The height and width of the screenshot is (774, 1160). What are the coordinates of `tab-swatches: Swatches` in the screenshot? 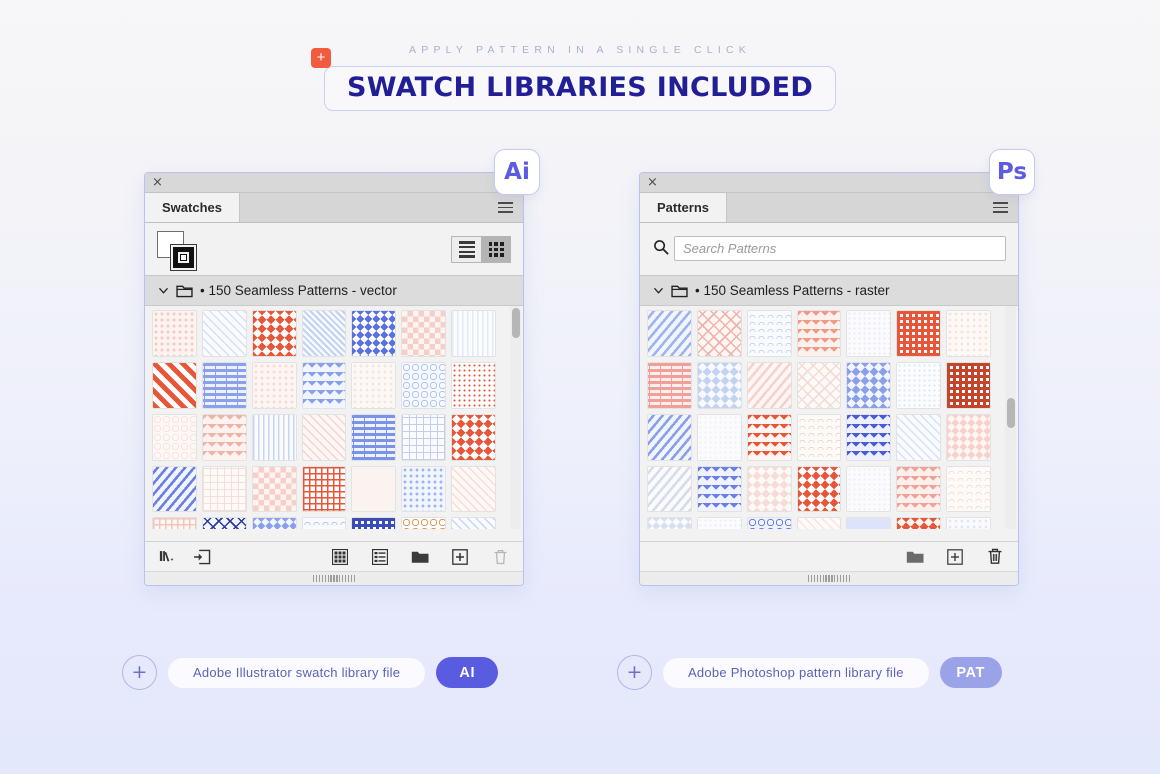 It's located at (192, 207).